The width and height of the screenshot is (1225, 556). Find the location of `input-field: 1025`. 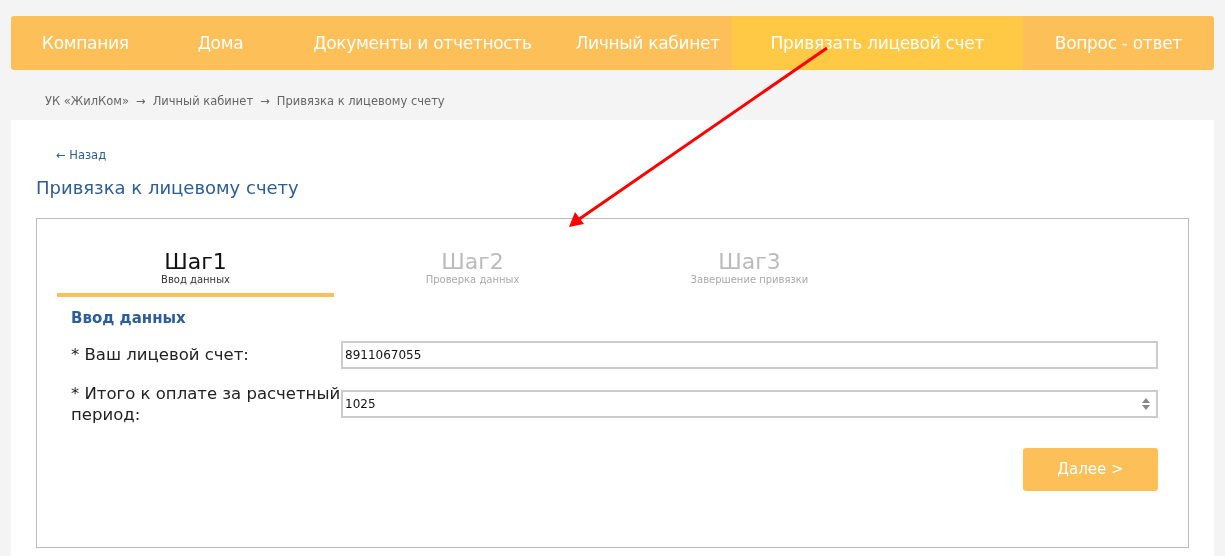

input-field: 1025 is located at coordinates (749, 404).